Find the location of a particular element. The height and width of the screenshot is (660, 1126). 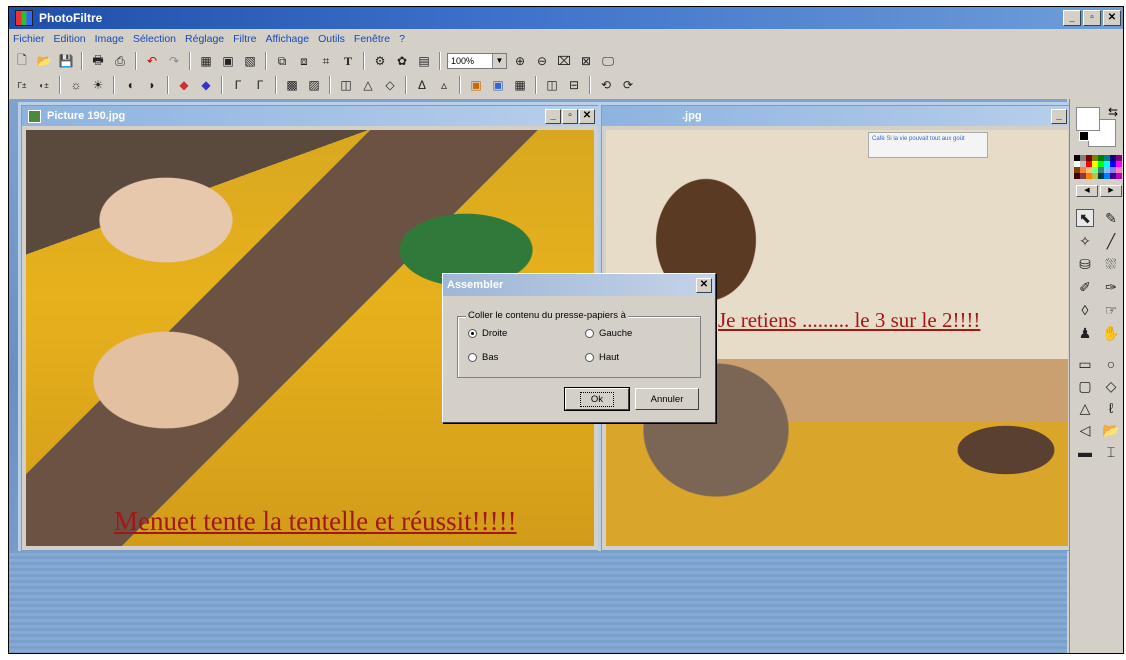

menu-image: Image is located at coordinates (109, 39).